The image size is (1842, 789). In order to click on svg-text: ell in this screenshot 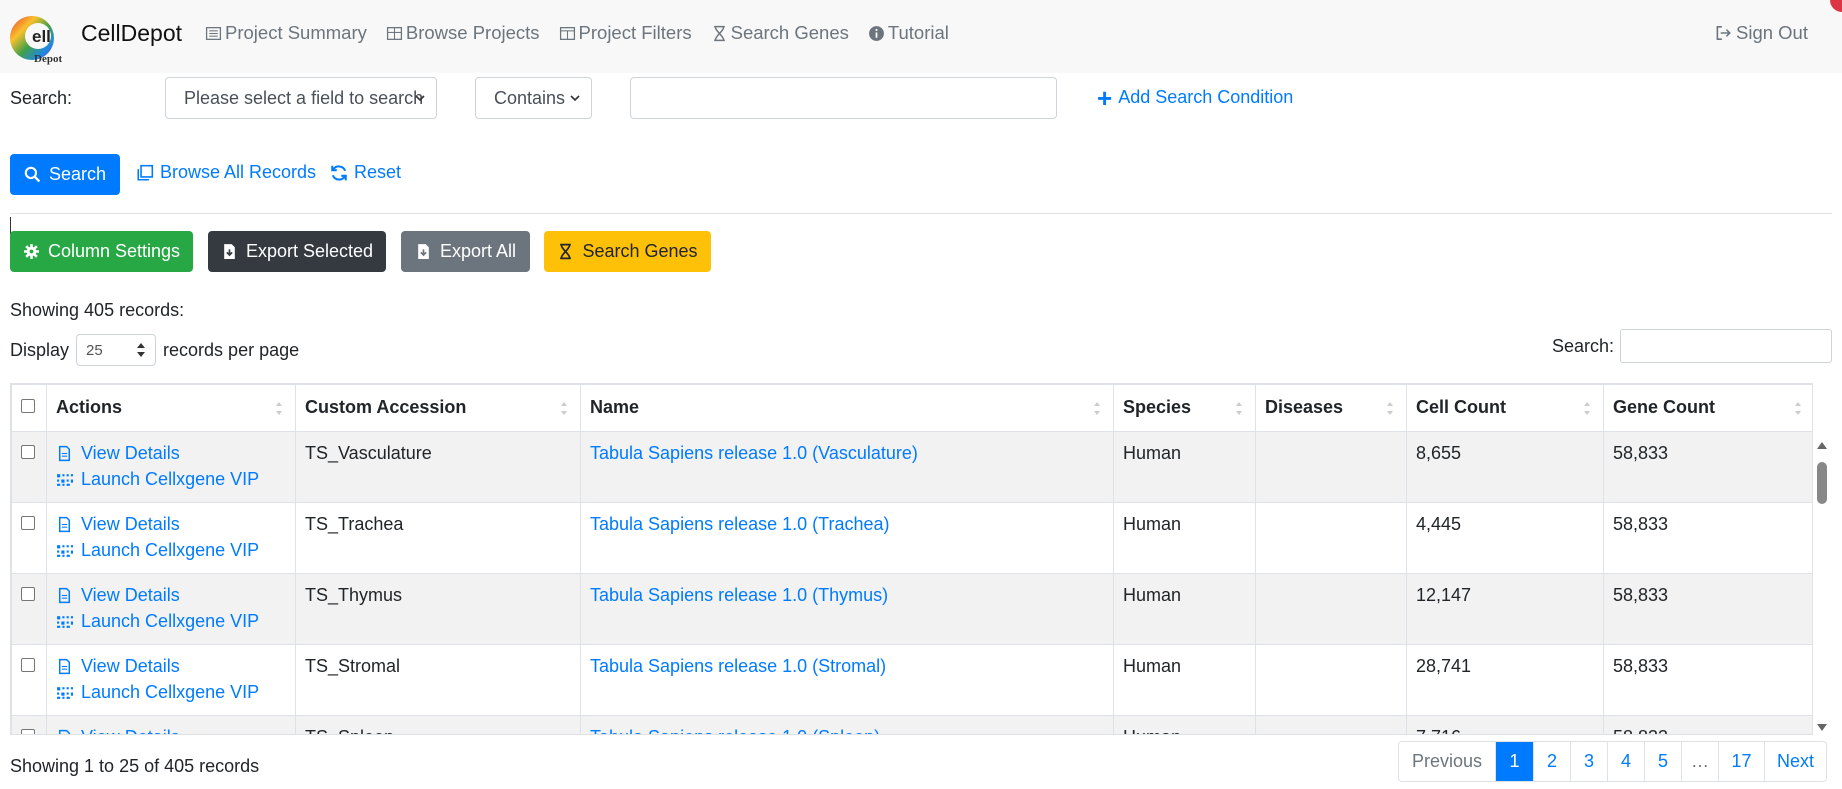, I will do `click(41, 36)`.